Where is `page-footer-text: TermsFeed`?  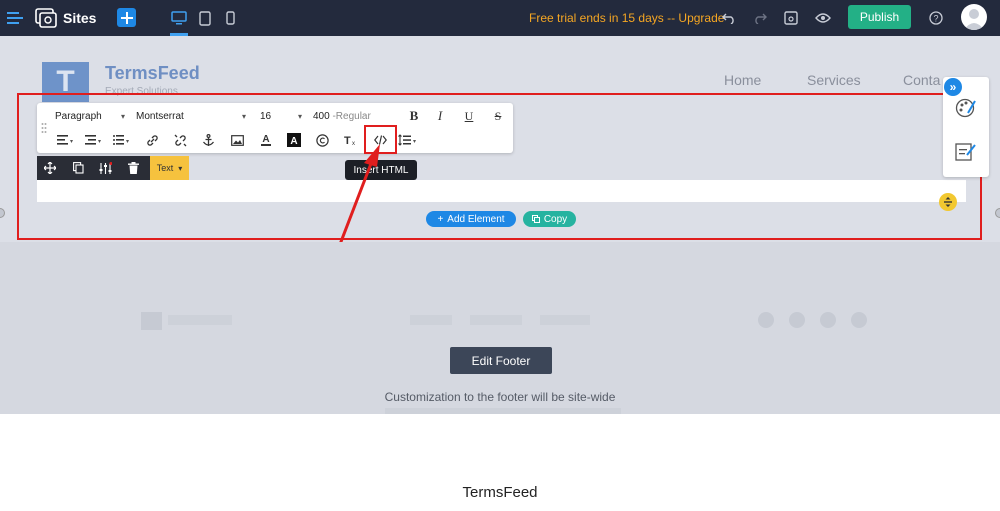 page-footer-text: TermsFeed is located at coordinates (500, 492).